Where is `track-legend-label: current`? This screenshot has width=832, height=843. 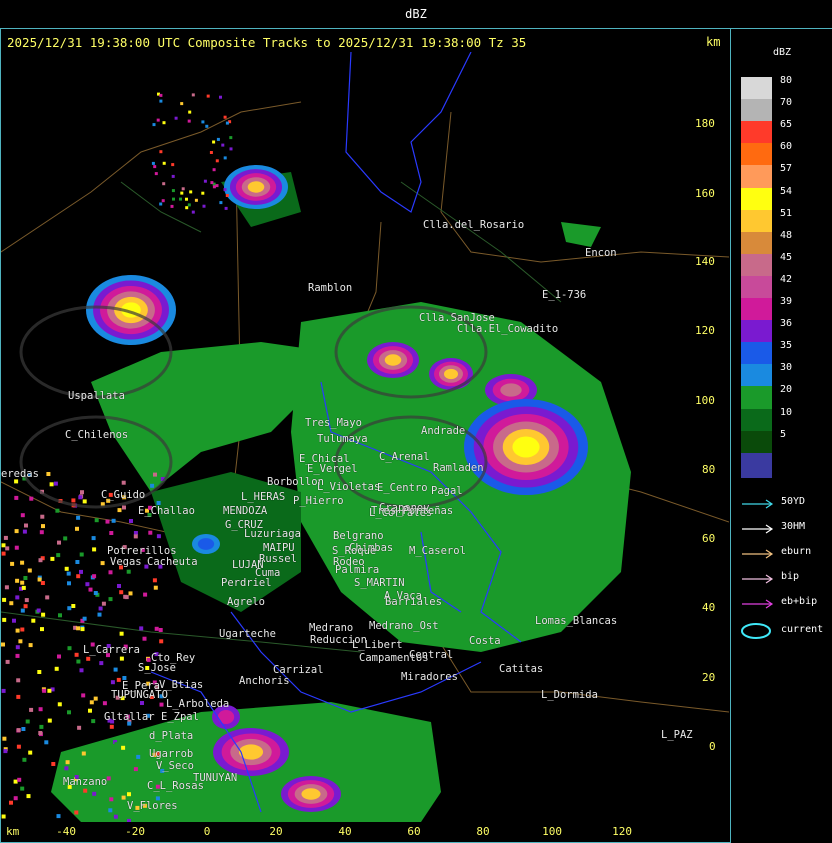 track-legend-label: current is located at coordinates (802, 629).